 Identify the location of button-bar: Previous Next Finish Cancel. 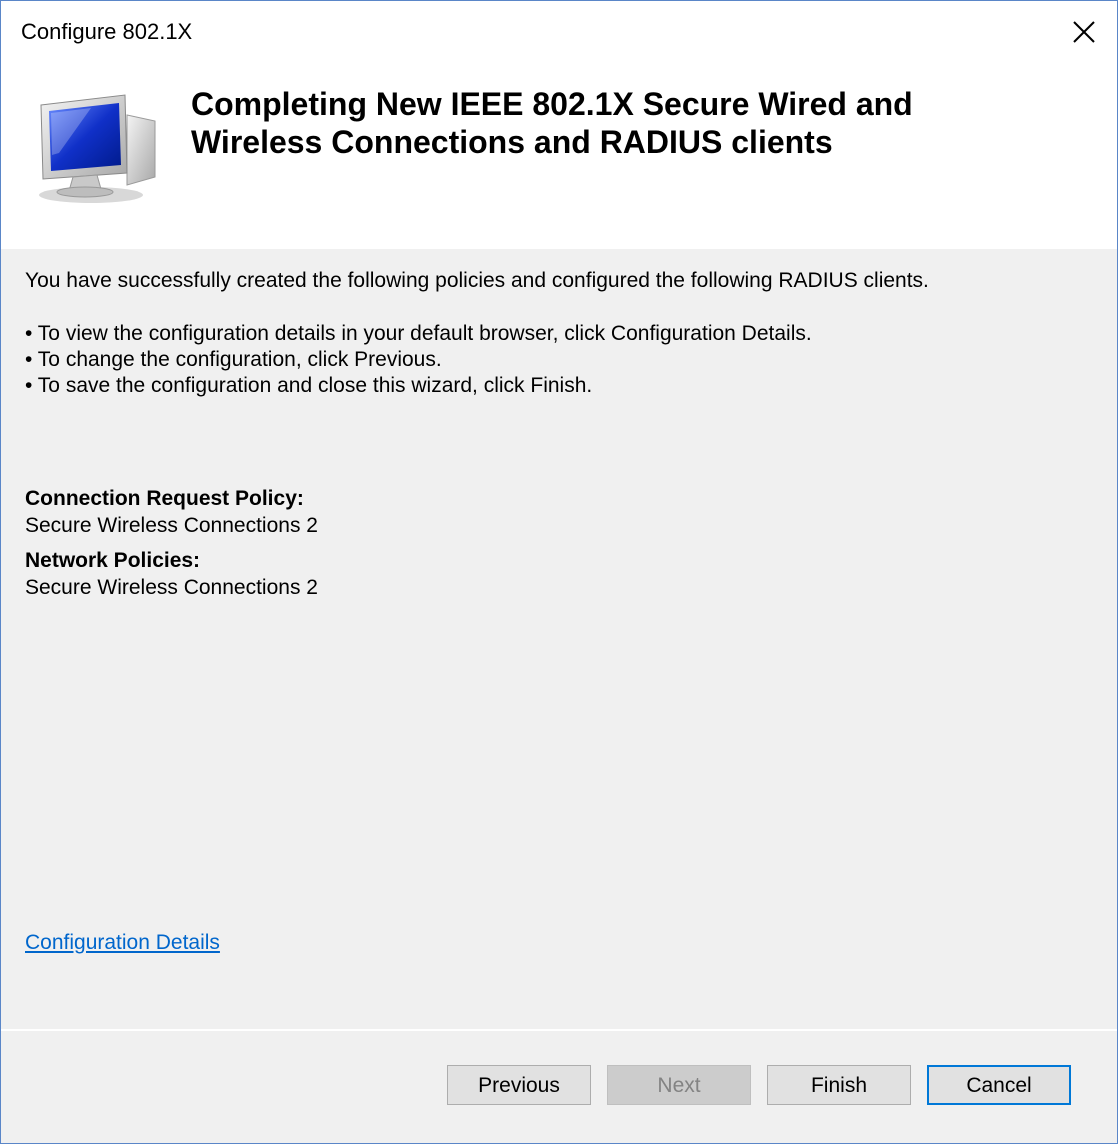
(559, 1087).